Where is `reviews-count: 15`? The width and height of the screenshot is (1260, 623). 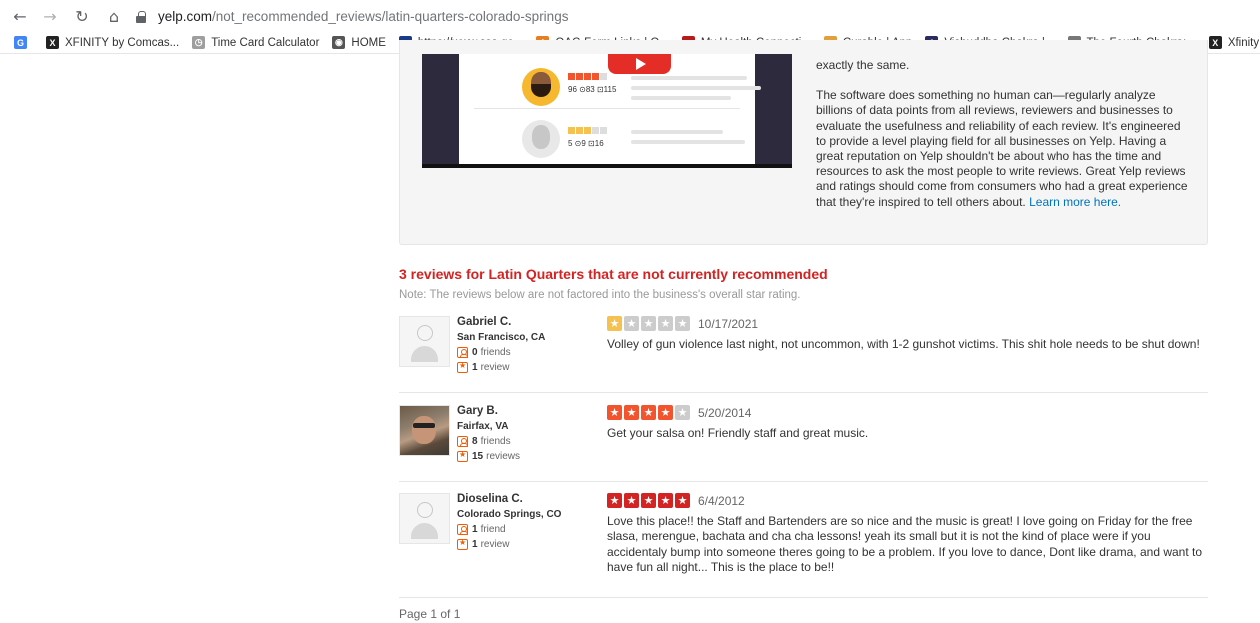 reviews-count: 15 is located at coordinates (478, 456).